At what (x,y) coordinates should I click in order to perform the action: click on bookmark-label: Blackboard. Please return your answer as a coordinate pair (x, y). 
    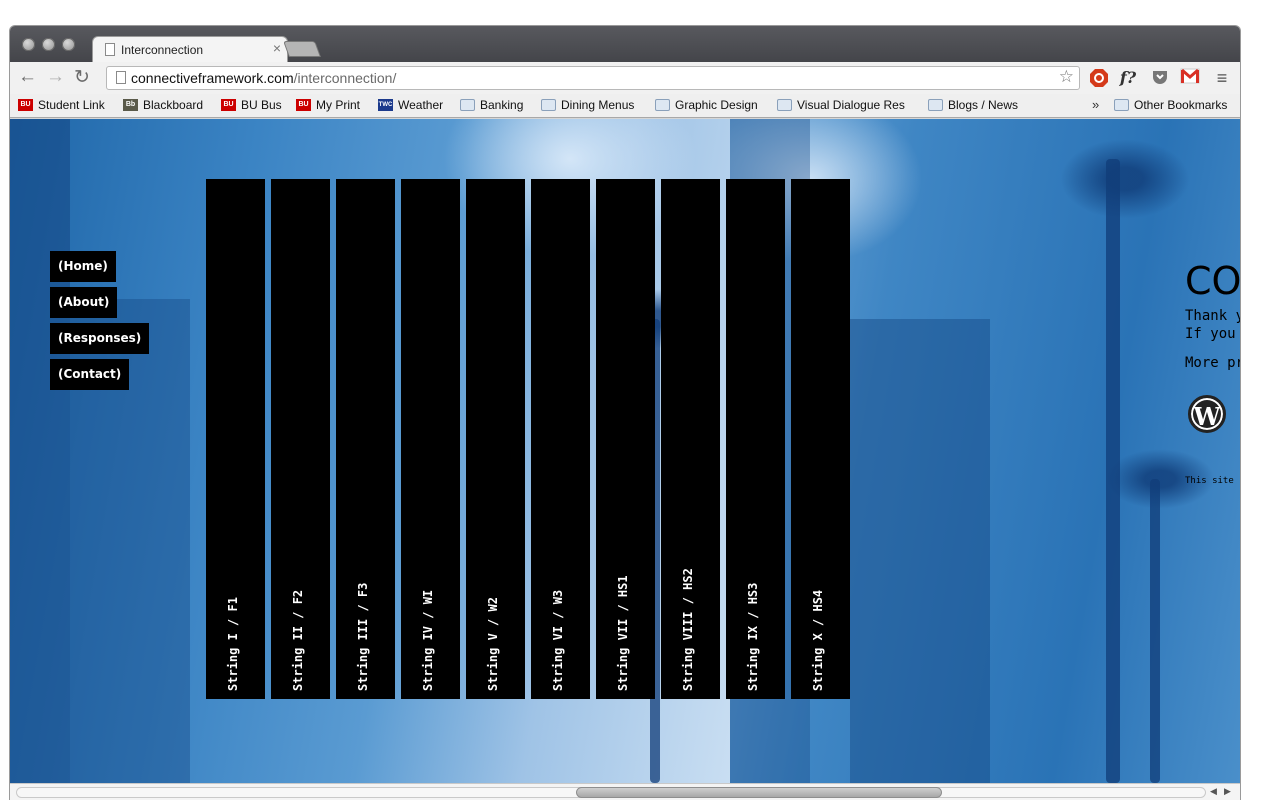
    Looking at the image, I should click on (173, 105).